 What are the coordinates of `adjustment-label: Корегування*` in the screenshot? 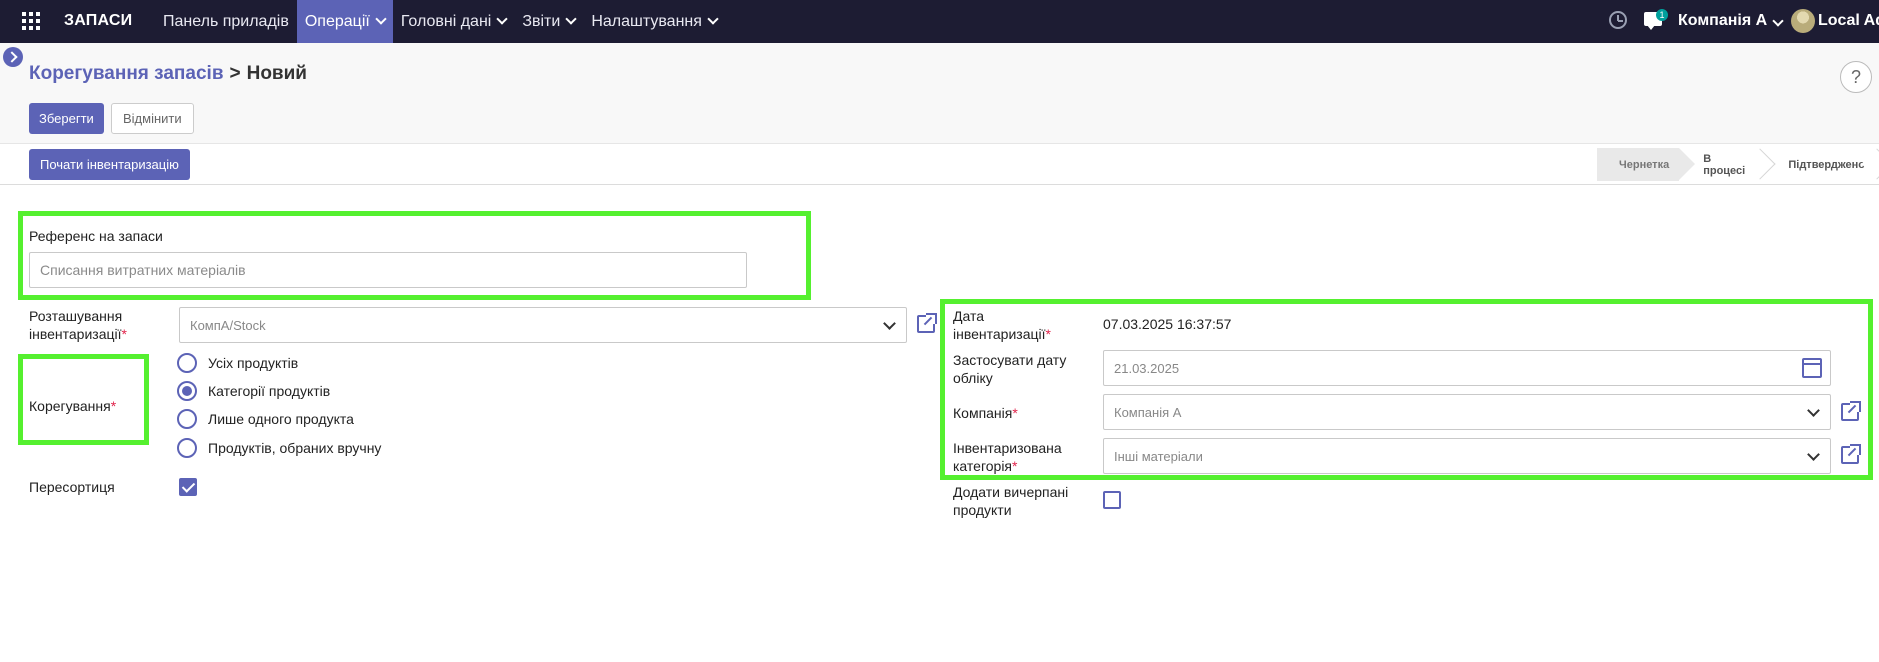 It's located at (72, 406).